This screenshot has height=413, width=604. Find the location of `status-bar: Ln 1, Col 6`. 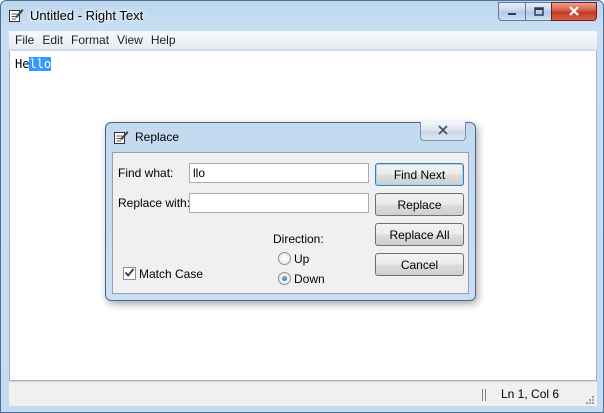

status-bar: Ln 1, Col 6 is located at coordinates (303, 393).